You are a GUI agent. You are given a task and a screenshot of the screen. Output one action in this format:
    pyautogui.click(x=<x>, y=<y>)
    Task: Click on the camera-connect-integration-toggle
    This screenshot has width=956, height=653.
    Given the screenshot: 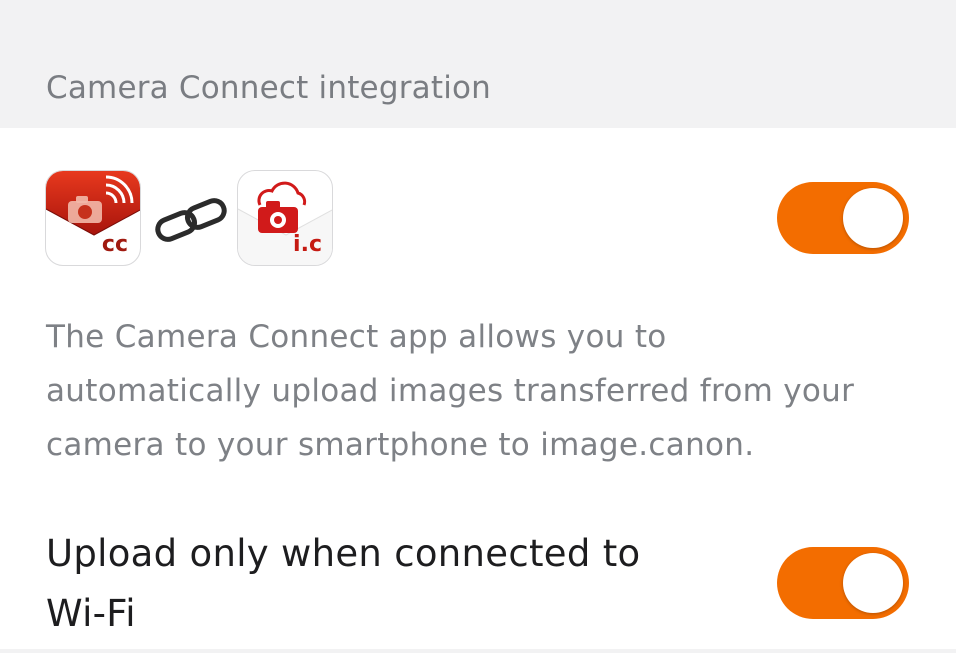 What is the action you would take?
    pyautogui.click(x=843, y=218)
    